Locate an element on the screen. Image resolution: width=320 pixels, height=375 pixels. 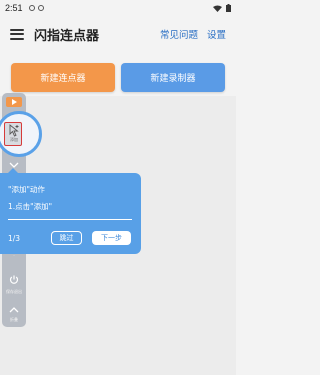
navigation-bar is located at coordinates (118, 364).